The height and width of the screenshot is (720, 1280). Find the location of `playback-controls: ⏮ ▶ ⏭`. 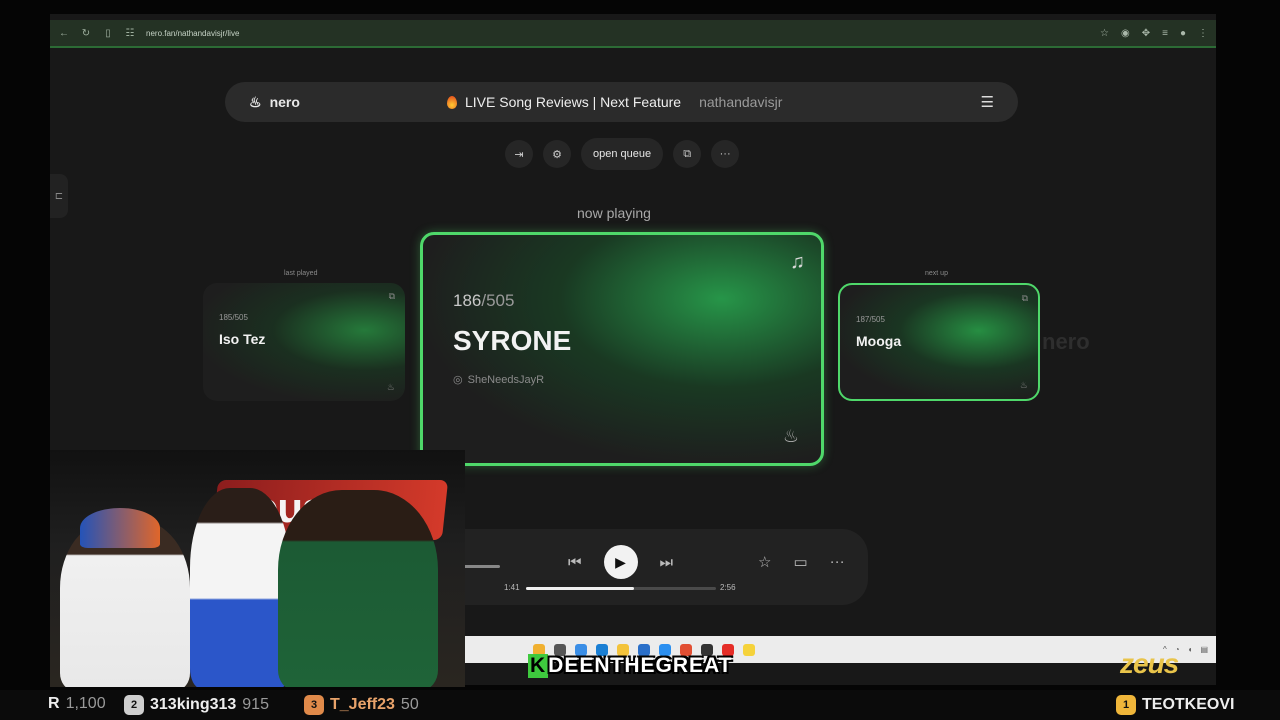

playback-controls: ⏮ ▶ ⏭ is located at coordinates (620, 562).